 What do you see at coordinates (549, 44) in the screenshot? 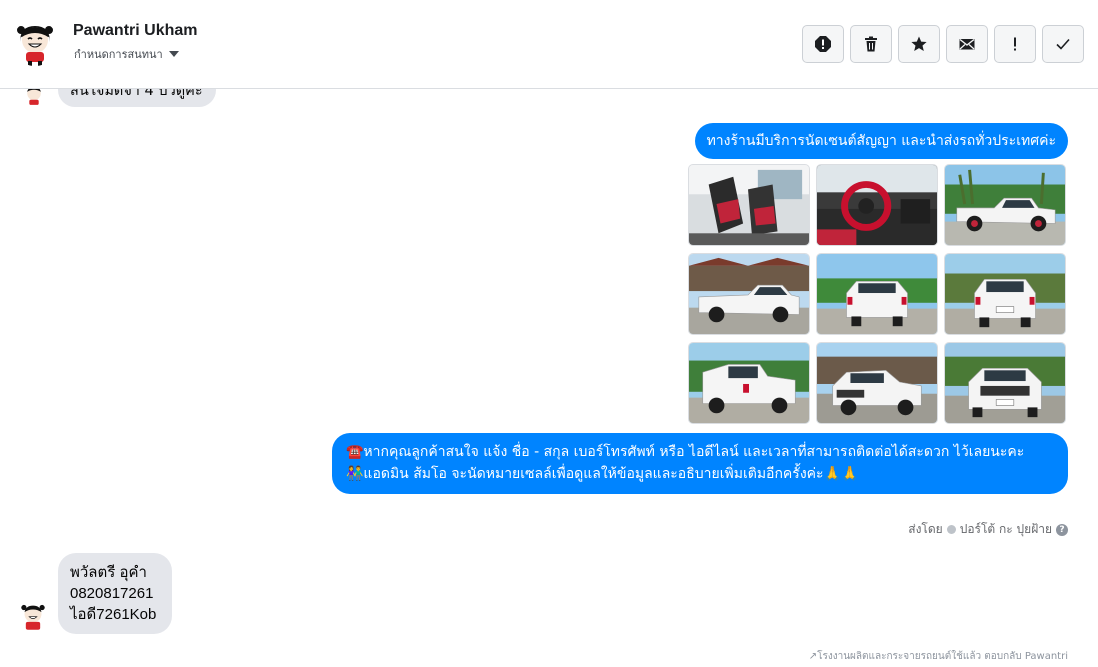
I see `conversation-header: Pawantri Ukham กำหนดการสนทนา` at bounding box center [549, 44].